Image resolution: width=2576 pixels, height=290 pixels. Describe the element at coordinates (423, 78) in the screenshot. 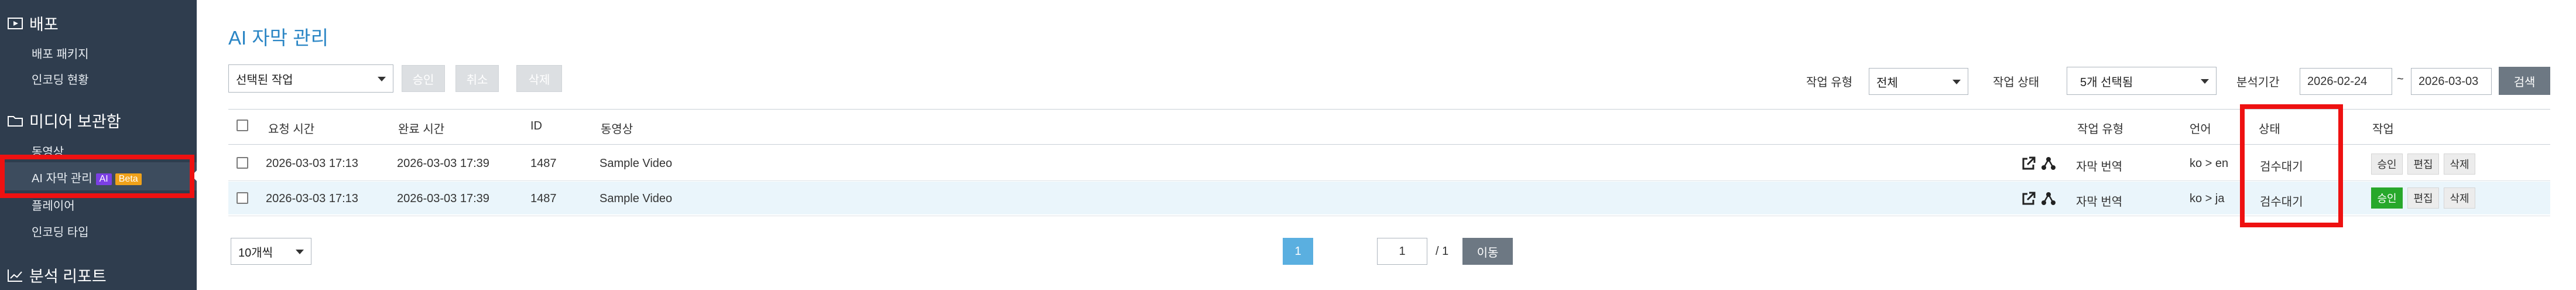

I see `approve-button: 승인` at that location.